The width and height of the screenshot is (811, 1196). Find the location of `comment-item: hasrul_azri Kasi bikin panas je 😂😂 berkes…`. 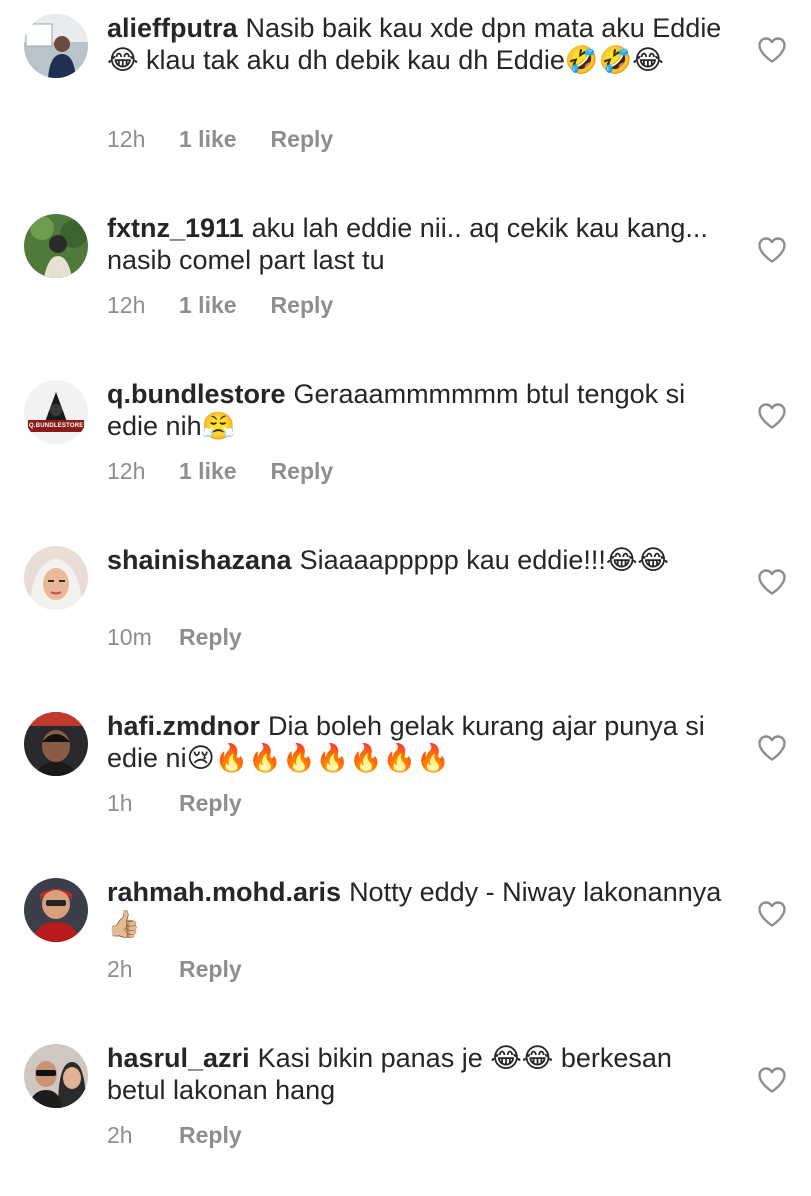

comment-item: hasrul_azri Kasi bikin panas je 😂😂 berkes… is located at coordinates (405, 1113).